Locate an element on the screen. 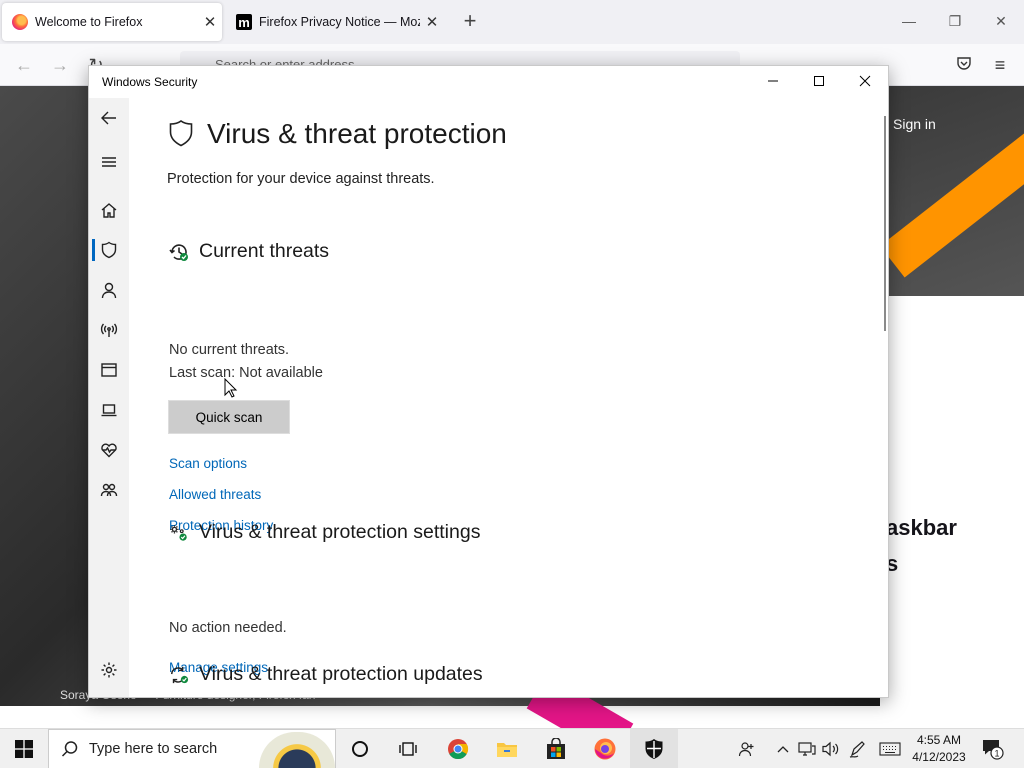 The image size is (1024, 768). tab-title: Welcome to Firefox is located at coordinates (89, 22).